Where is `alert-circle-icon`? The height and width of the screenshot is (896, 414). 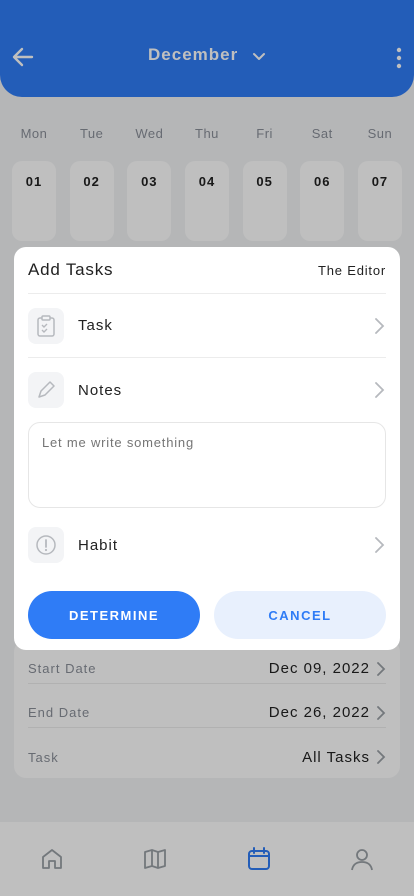
alert-circle-icon is located at coordinates (46, 545).